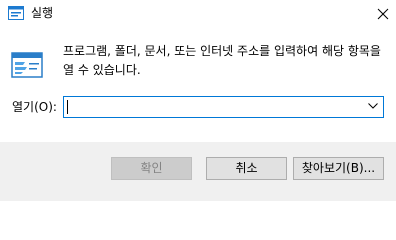 Image resolution: width=396 pixels, height=240 pixels. I want to click on cancel-button: 취소, so click(246, 168).